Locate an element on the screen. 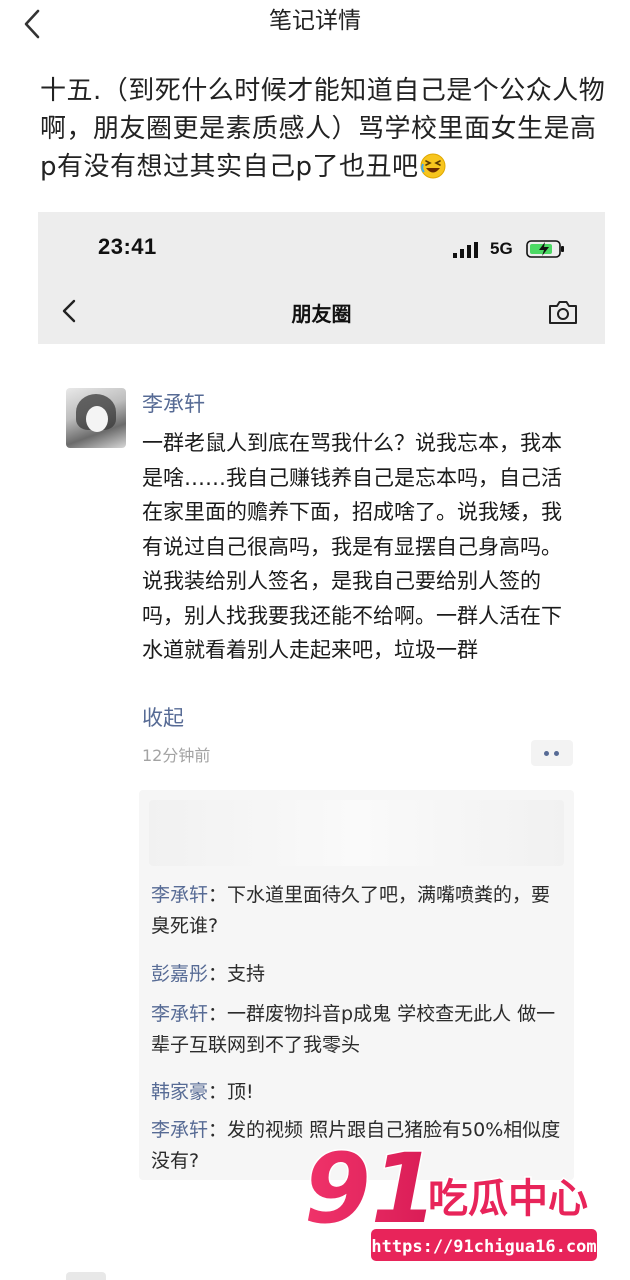 The width and height of the screenshot is (630, 1280). screenshot-header: 23:41 5G 朋友圈 is located at coordinates (321, 278).